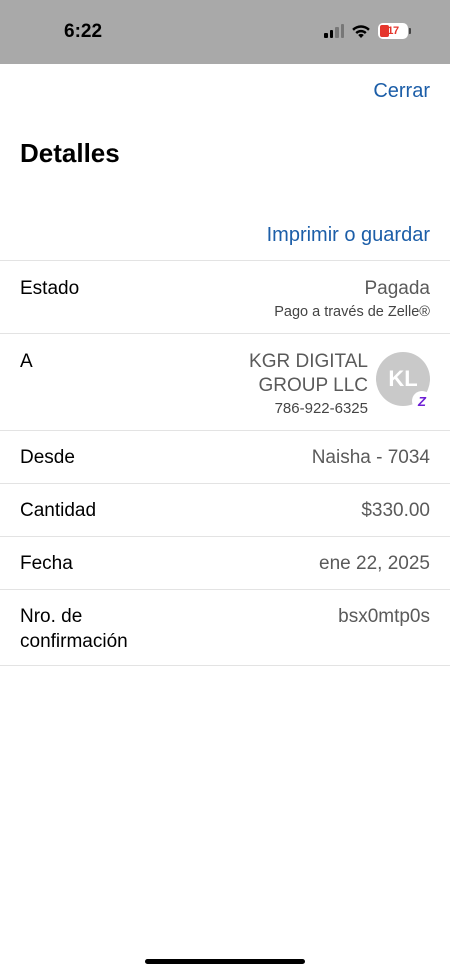 Image resolution: width=450 pixels, height=975 pixels. I want to click on confirmation-label-line2: confirmación, so click(74, 641).